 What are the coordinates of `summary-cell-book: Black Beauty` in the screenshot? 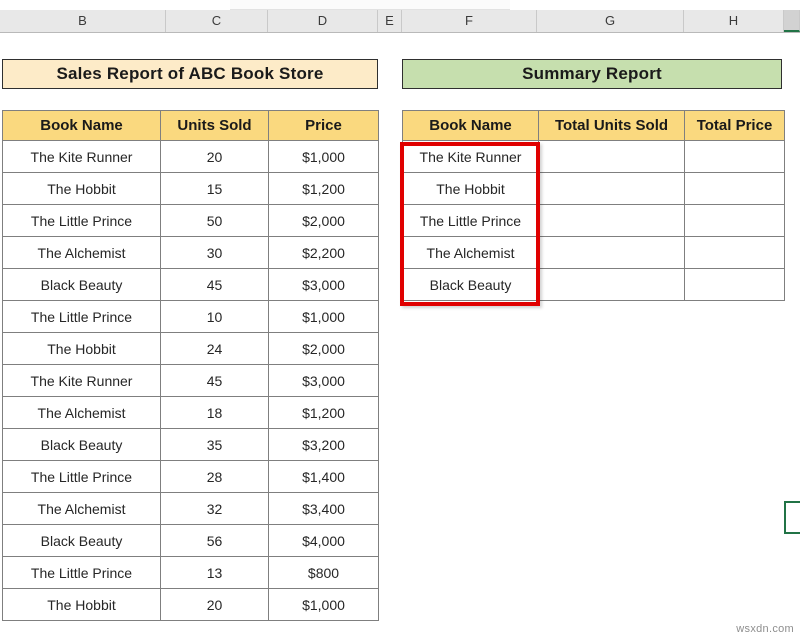 It's located at (470, 284).